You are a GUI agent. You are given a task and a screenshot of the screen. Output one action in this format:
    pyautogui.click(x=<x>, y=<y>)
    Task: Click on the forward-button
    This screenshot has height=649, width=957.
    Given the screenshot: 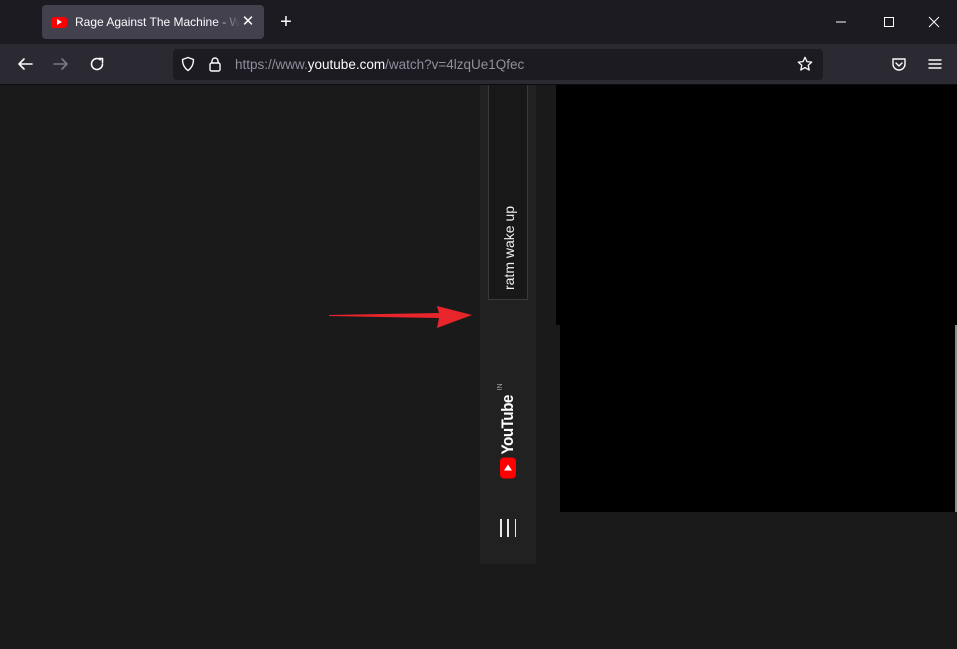 What is the action you would take?
    pyautogui.click(x=61, y=64)
    